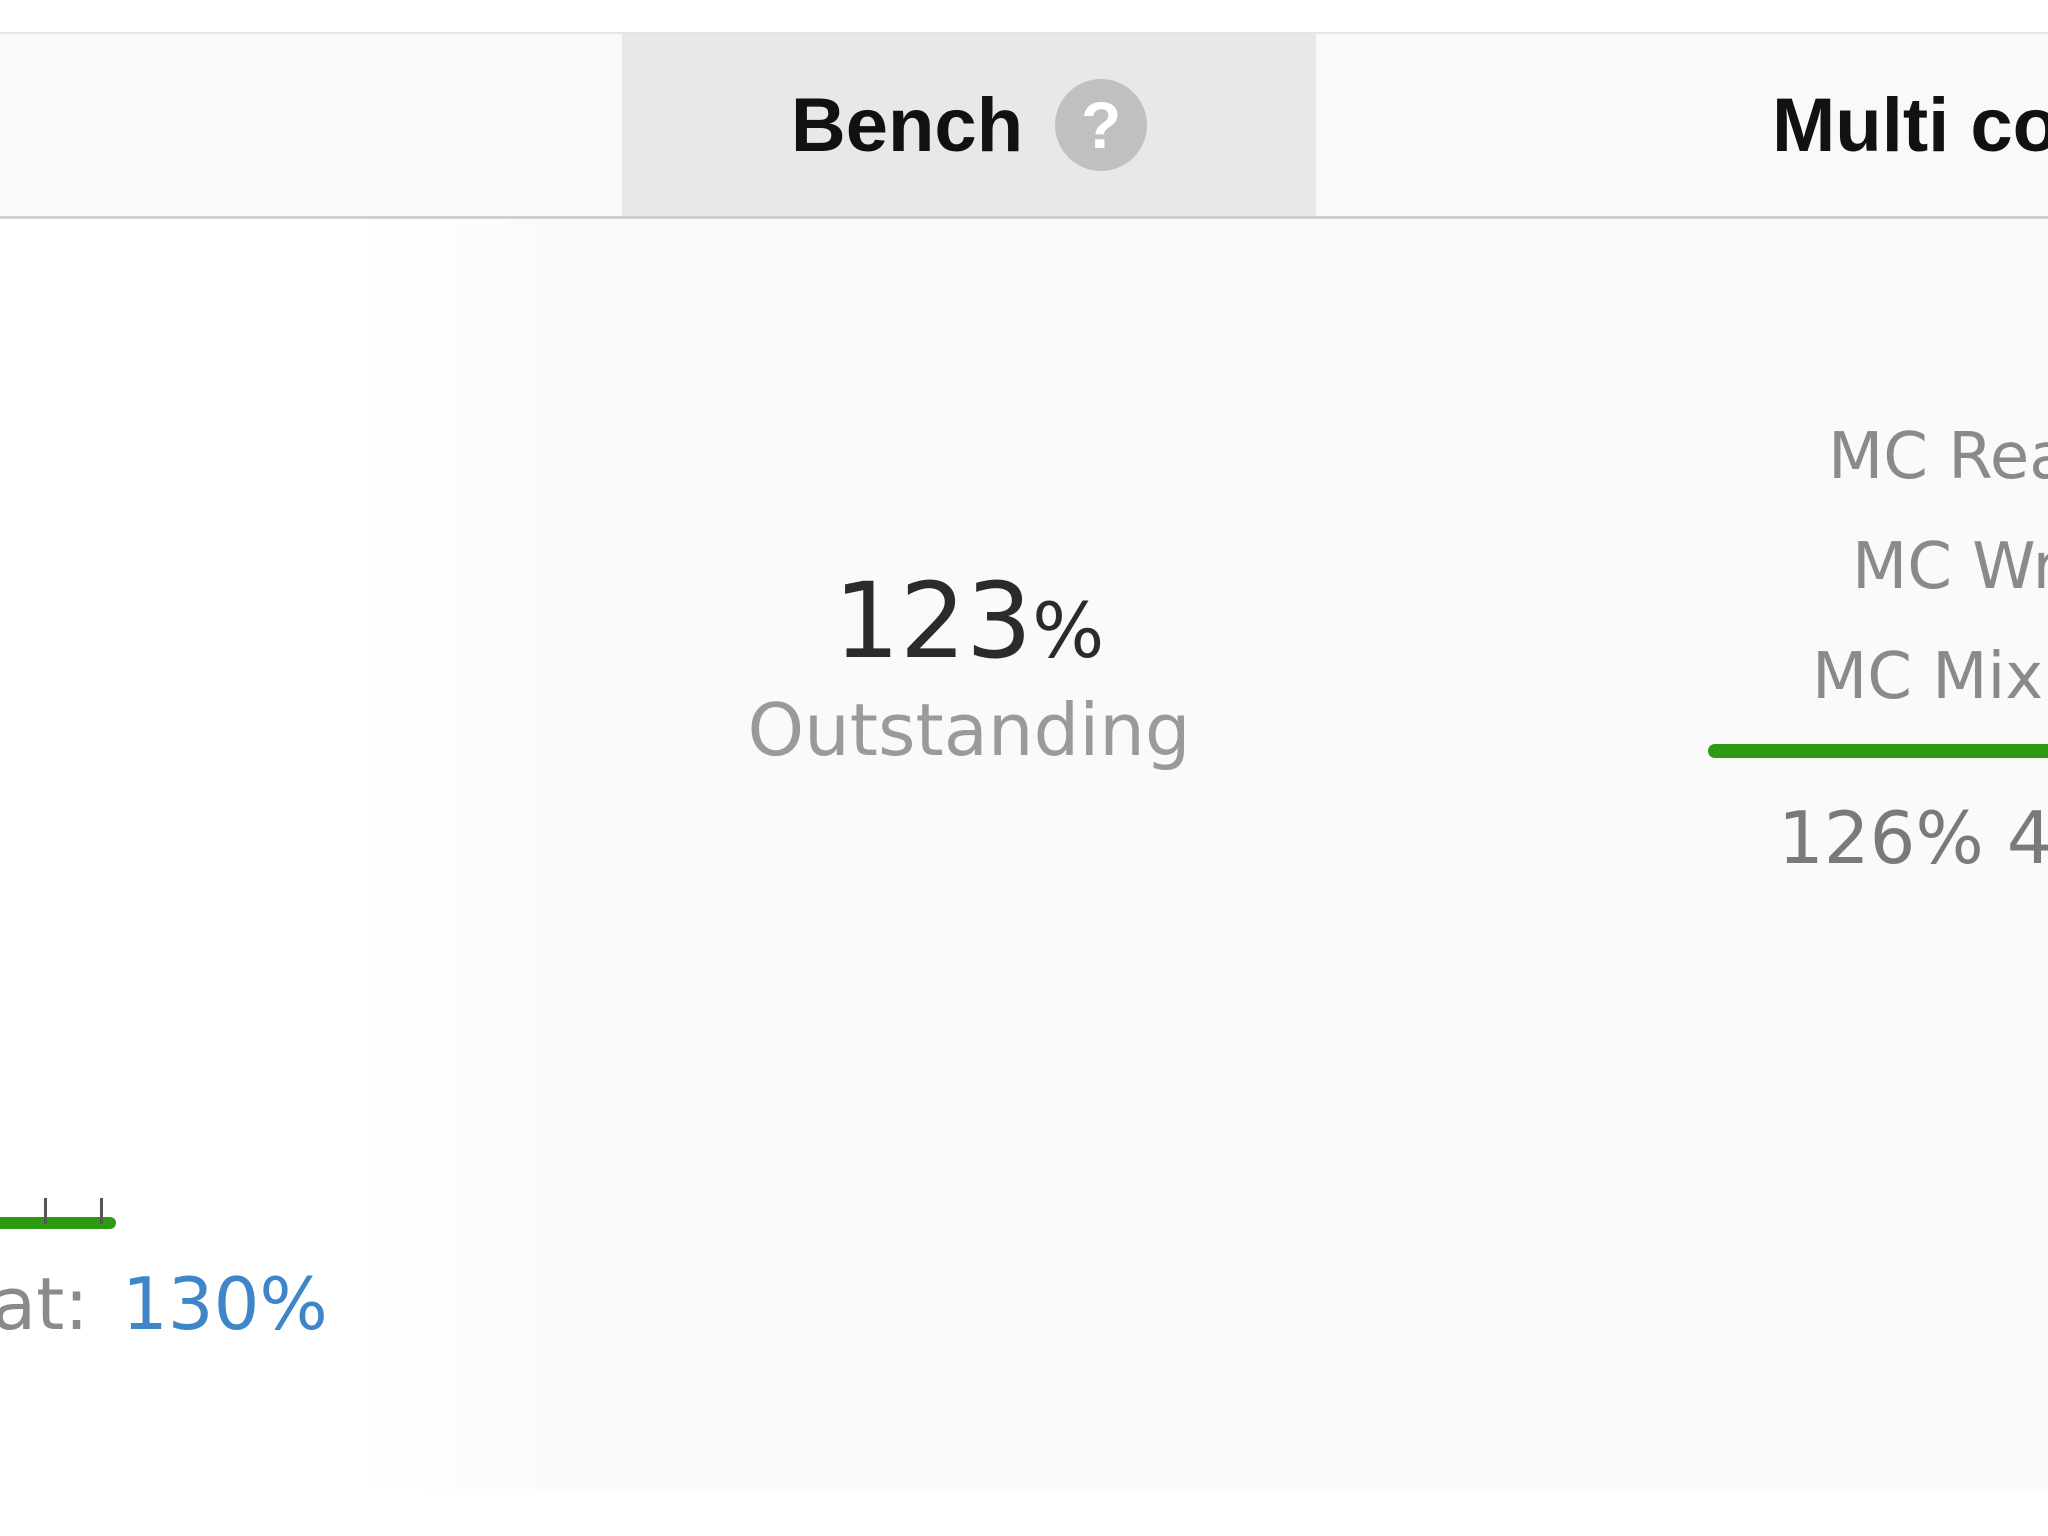 The width and height of the screenshot is (2048, 1536). I want to click on mc-write-label: MC Wr, so click(1950, 567).